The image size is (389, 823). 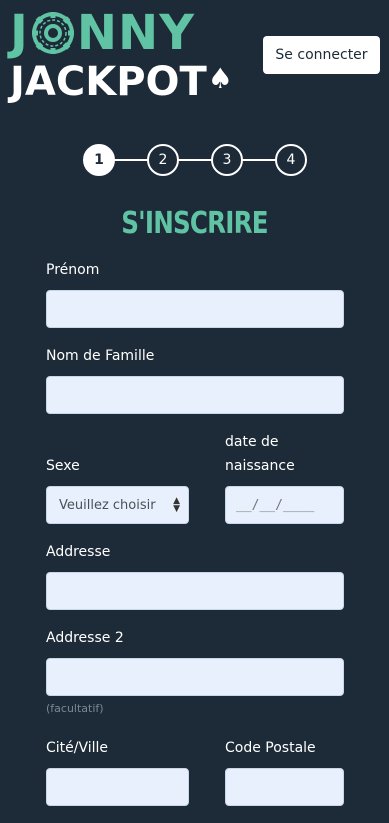 What do you see at coordinates (195, 591) in the screenshot?
I see `address-input` at bounding box center [195, 591].